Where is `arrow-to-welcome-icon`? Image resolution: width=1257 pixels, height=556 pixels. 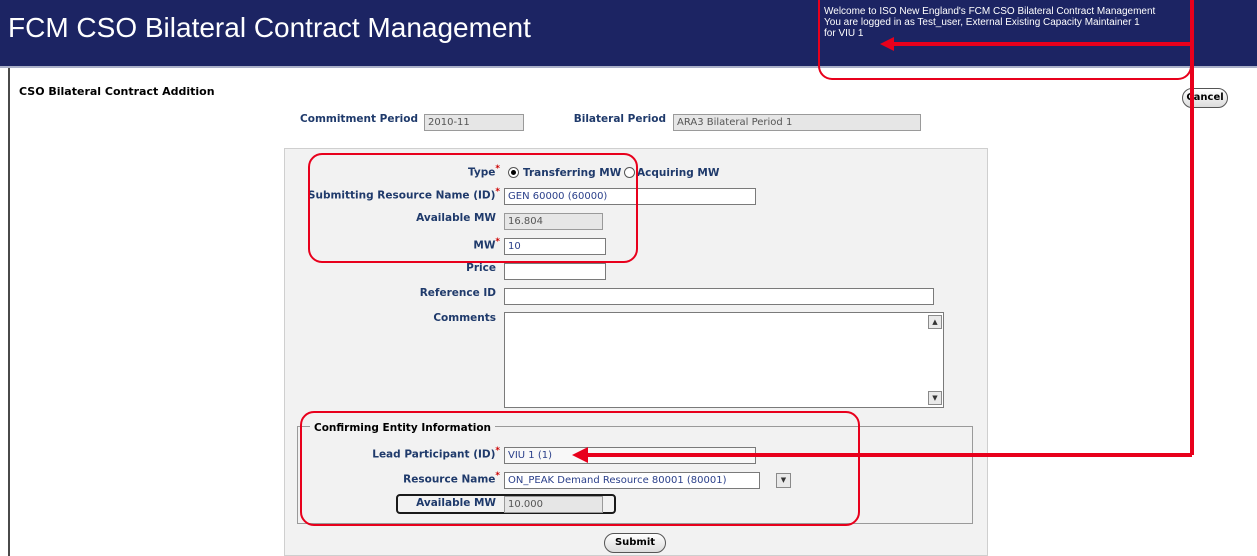
arrow-to-welcome-icon is located at coordinates (1037, 25).